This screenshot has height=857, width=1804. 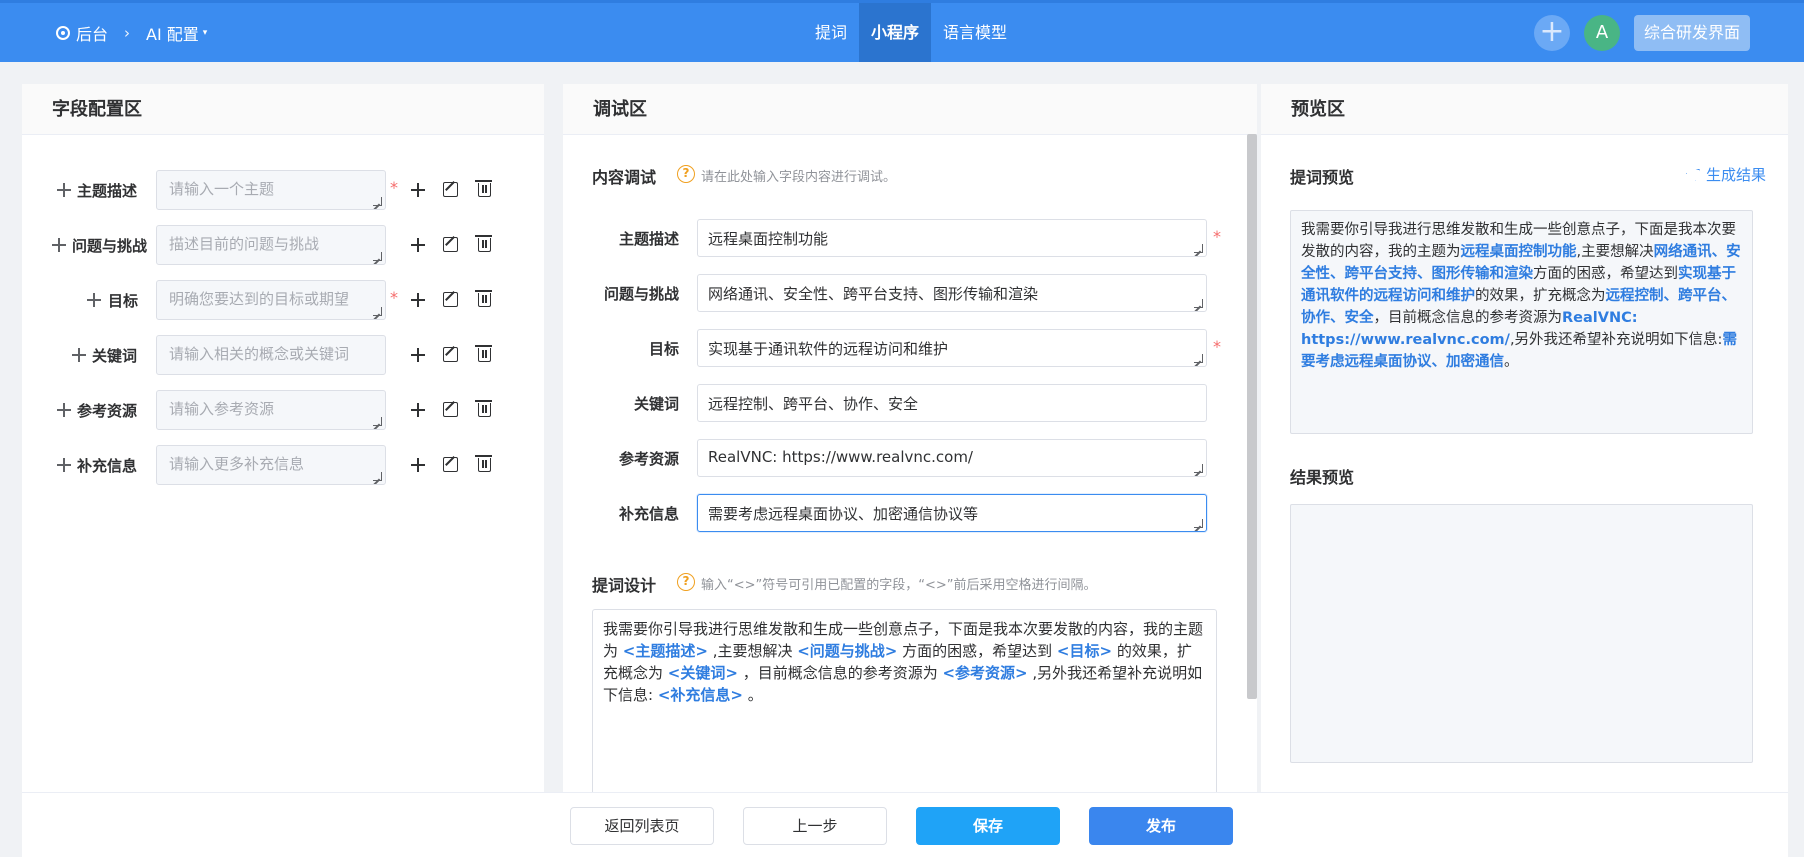 I want to click on breadcrumb: 后台 › AI 配置 ▾, so click(x=131, y=32).